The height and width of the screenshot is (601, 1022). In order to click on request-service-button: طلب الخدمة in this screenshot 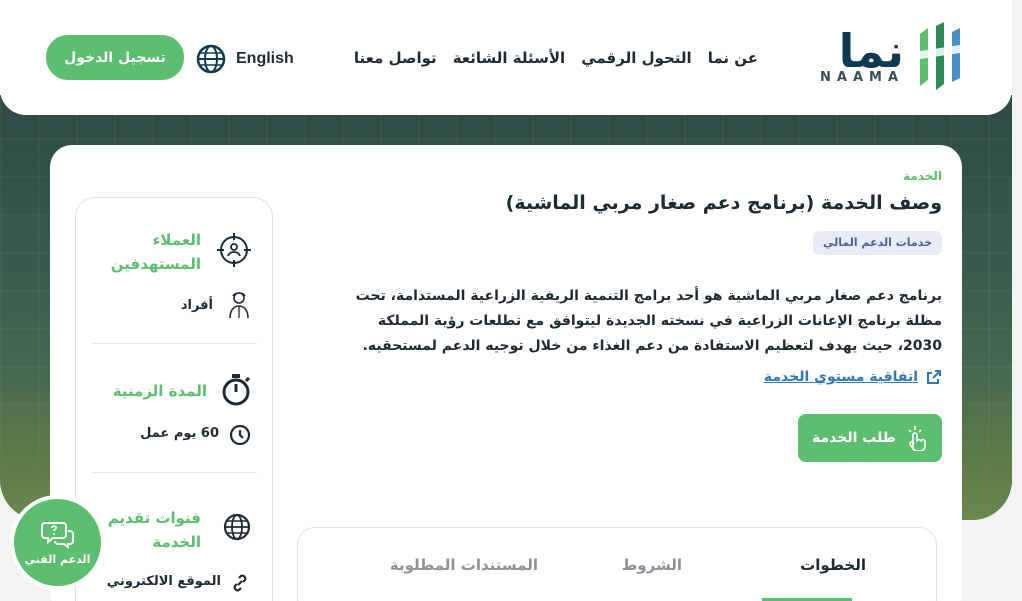, I will do `click(870, 438)`.